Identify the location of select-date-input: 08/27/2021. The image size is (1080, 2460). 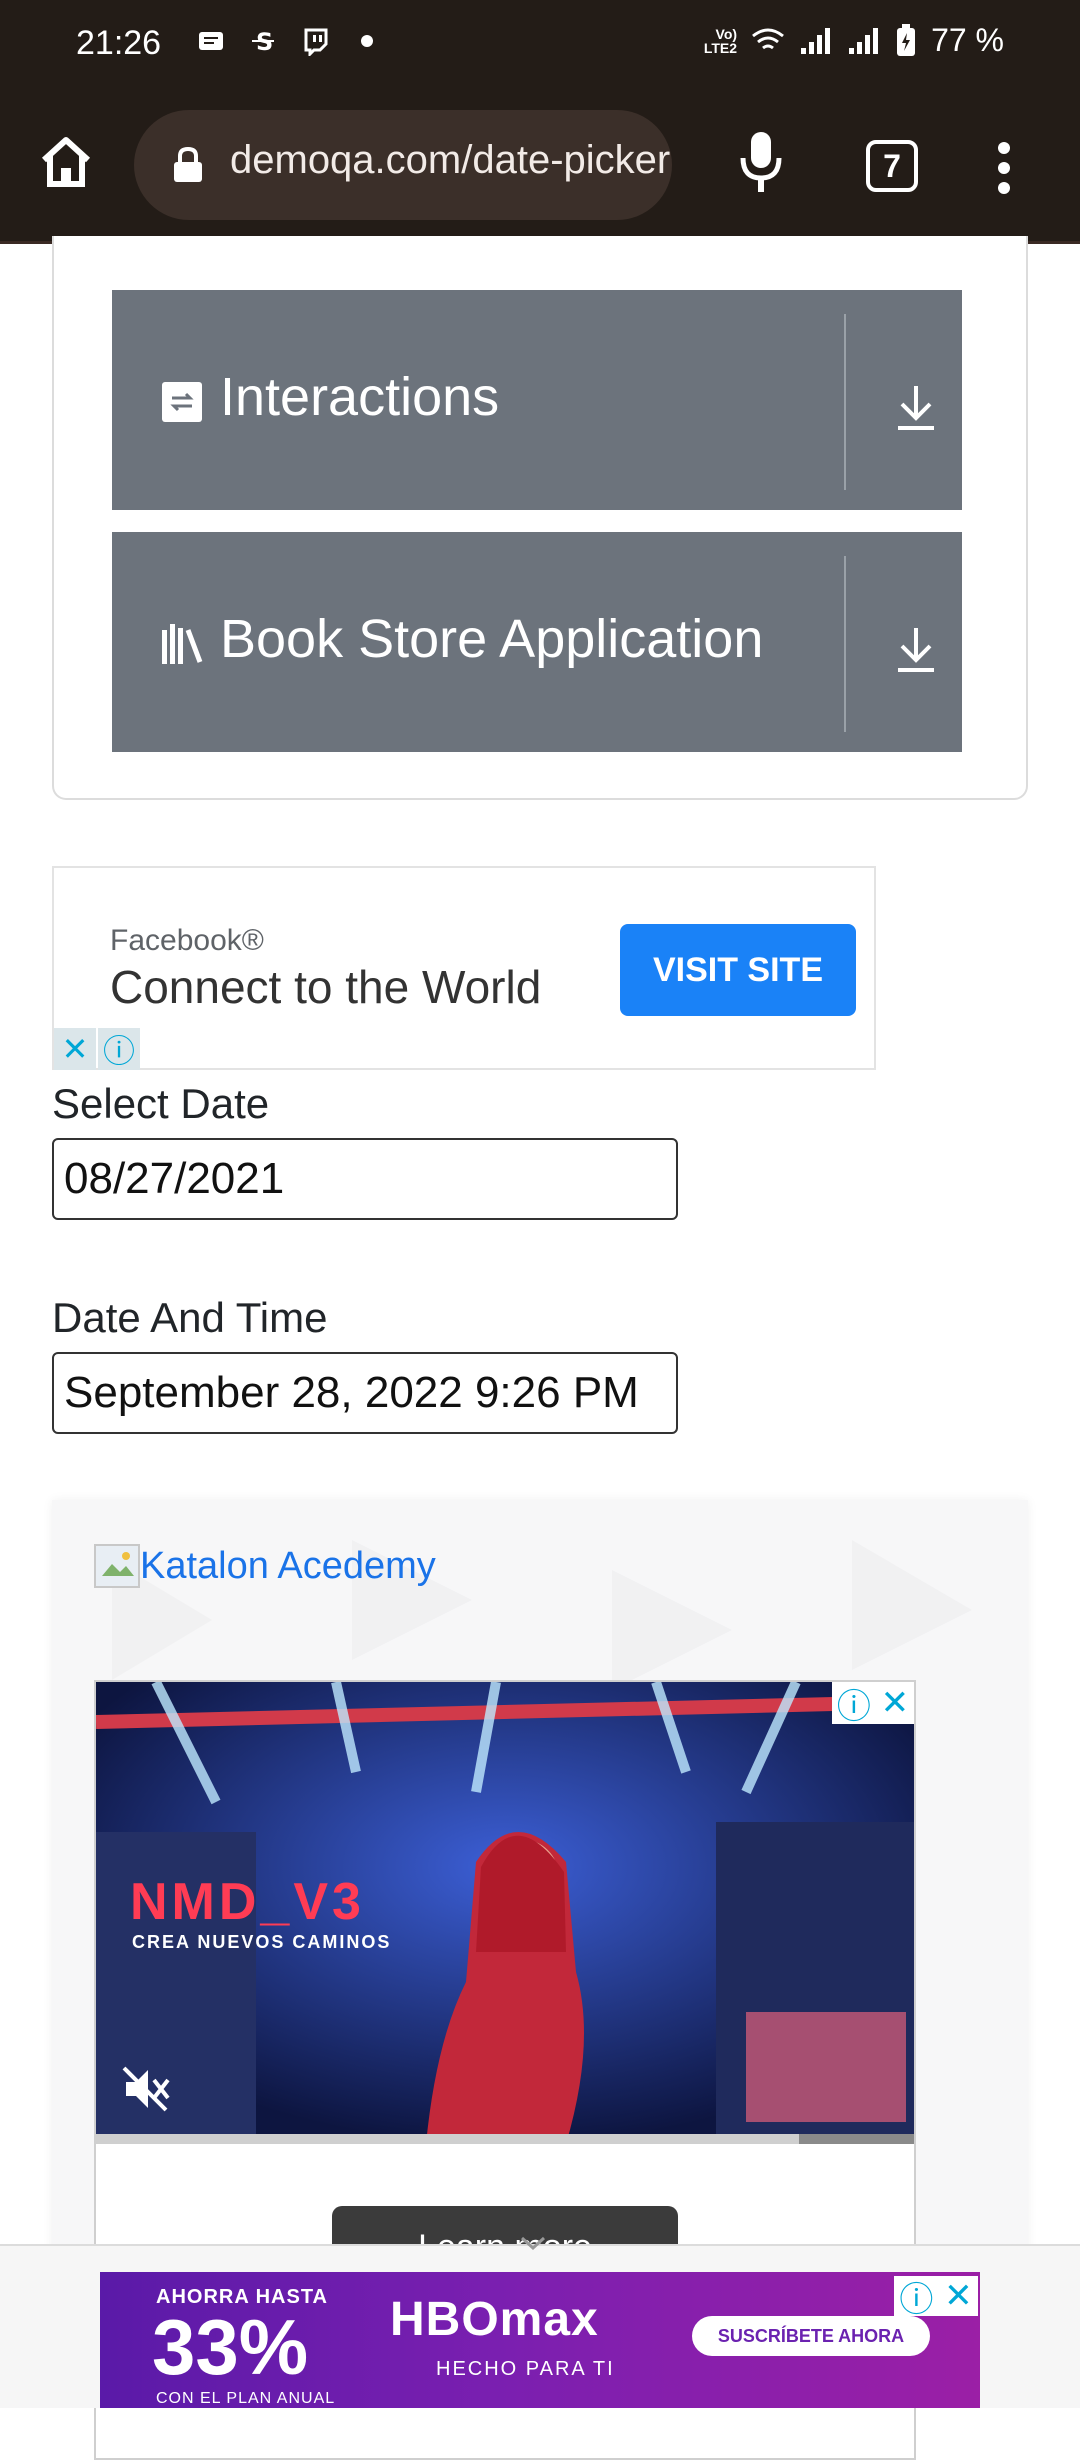
(365, 1179).